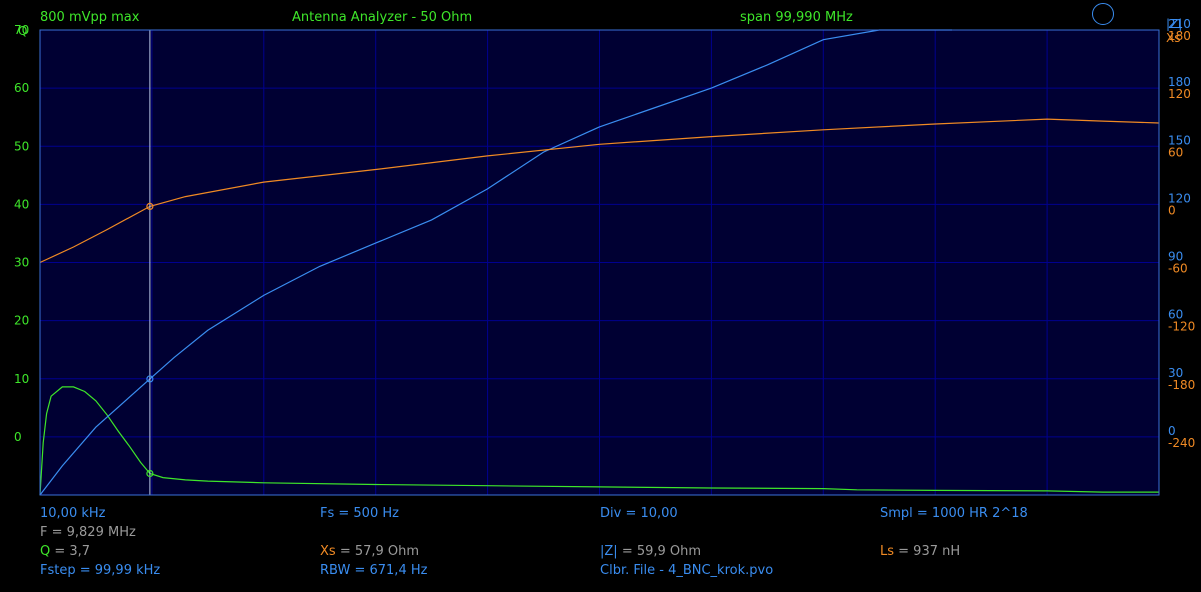 The width and height of the screenshot is (1201, 592). I want to click on sampling: Smpl = 1000 HR 2^18, so click(954, 513).